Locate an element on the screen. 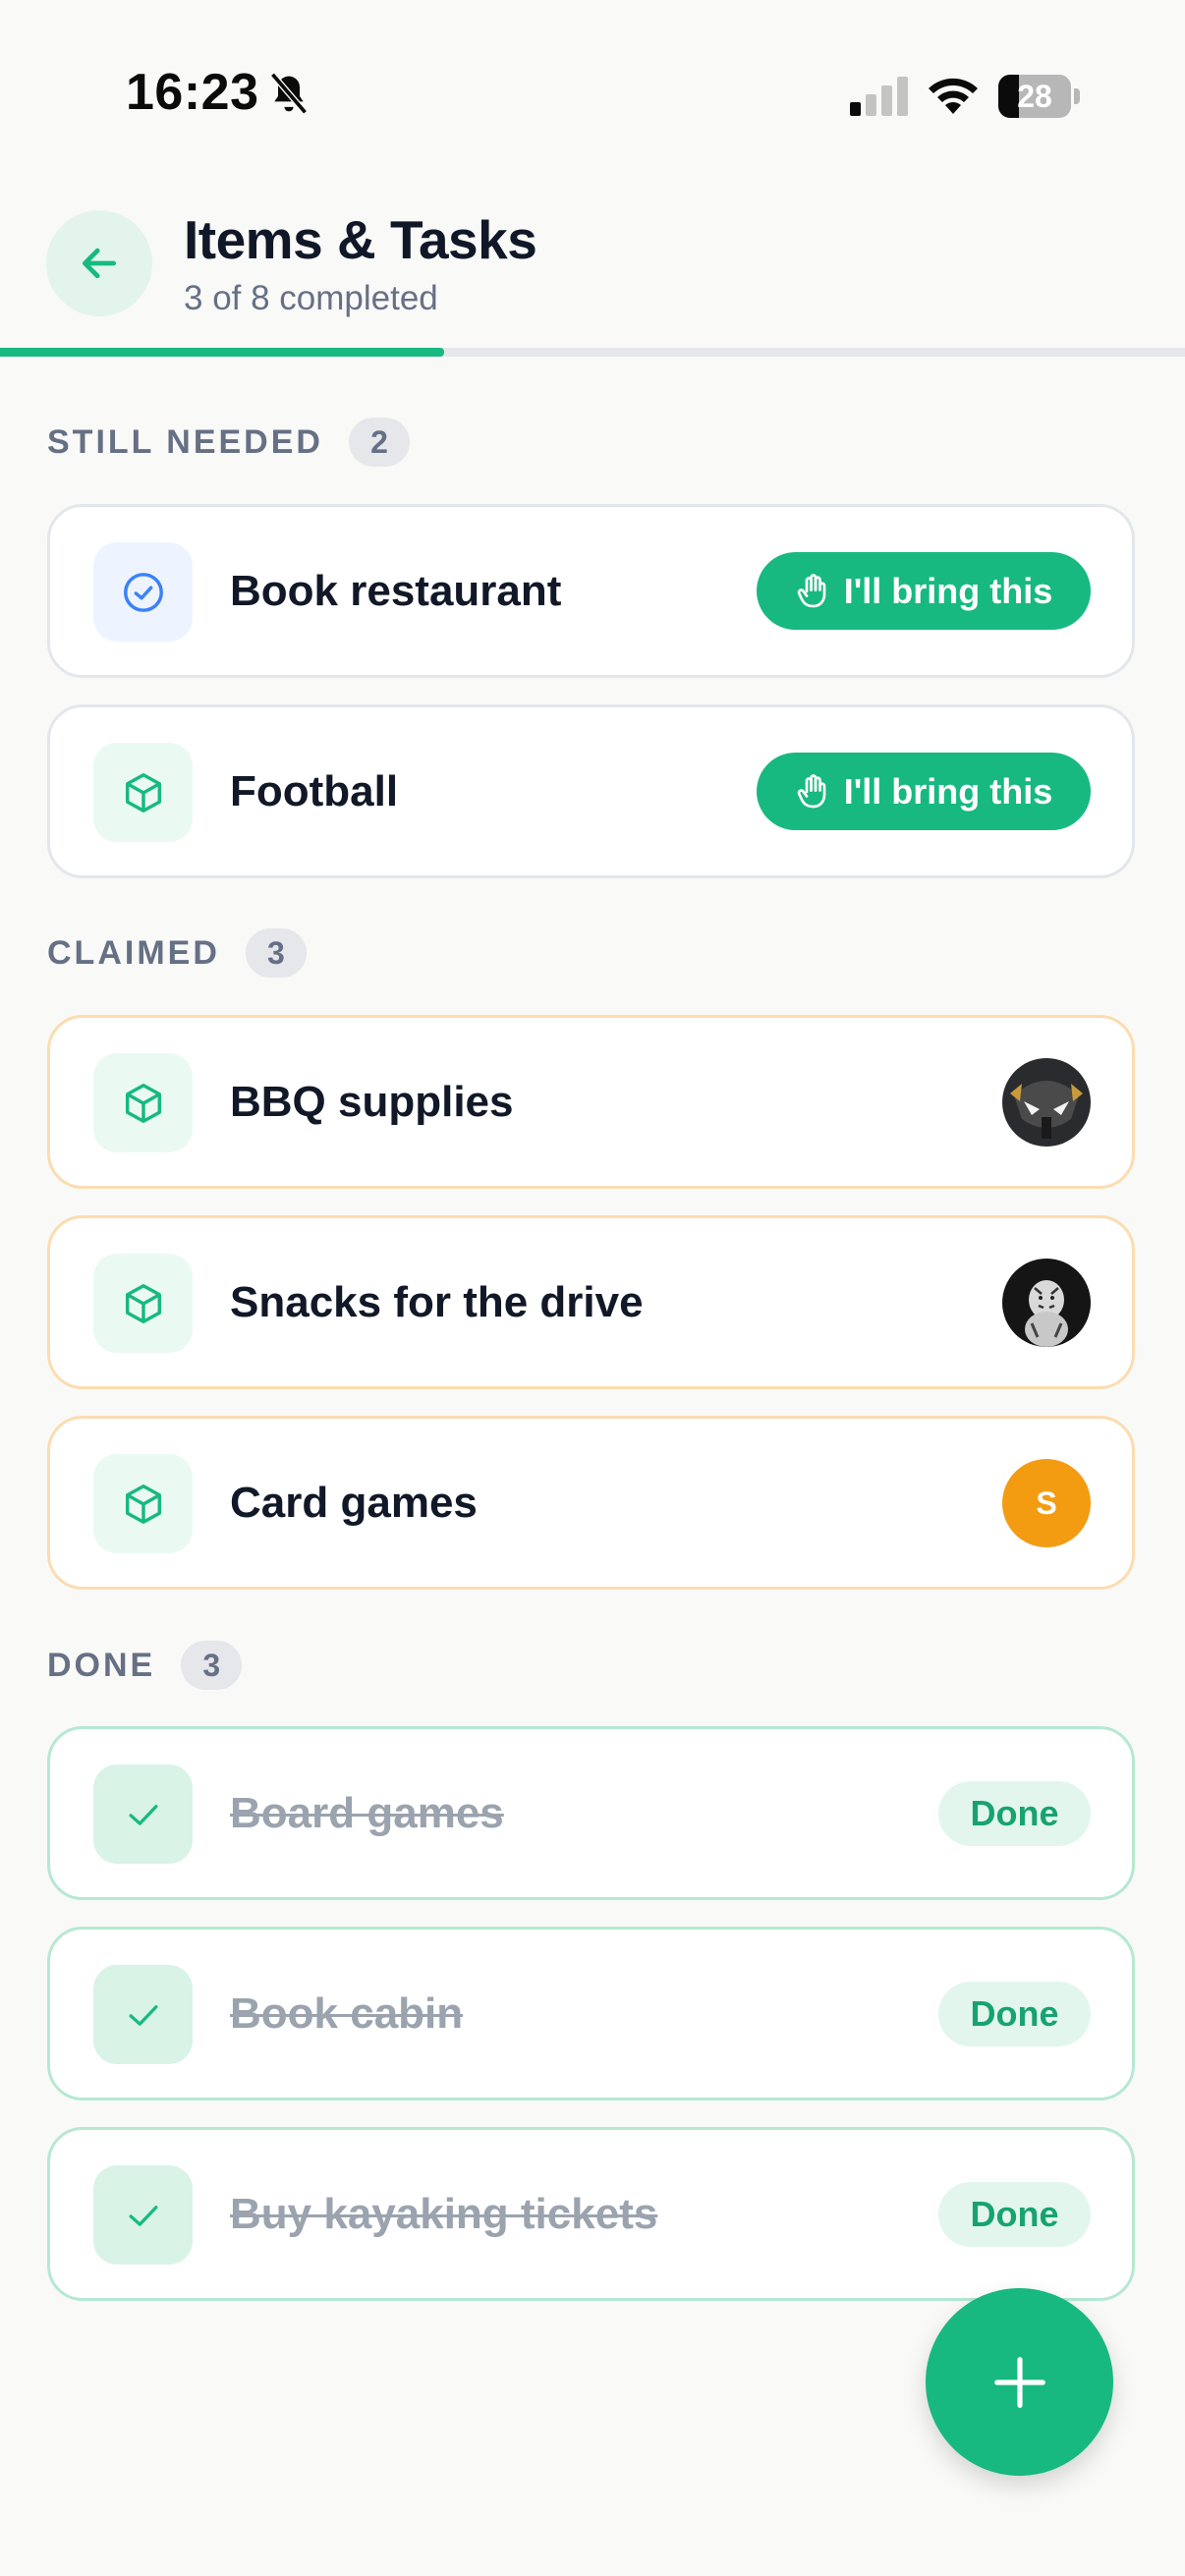 The width and height of the screenshot is (1185, 2576). tiger-photo is located at coordinates (1046, 1303).